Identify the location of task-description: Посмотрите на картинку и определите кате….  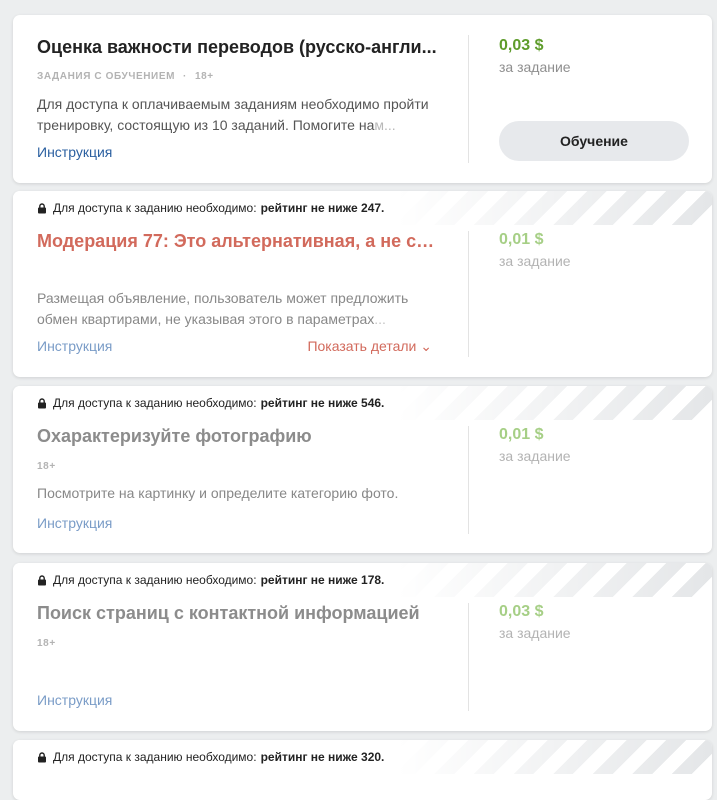
(218, 493).